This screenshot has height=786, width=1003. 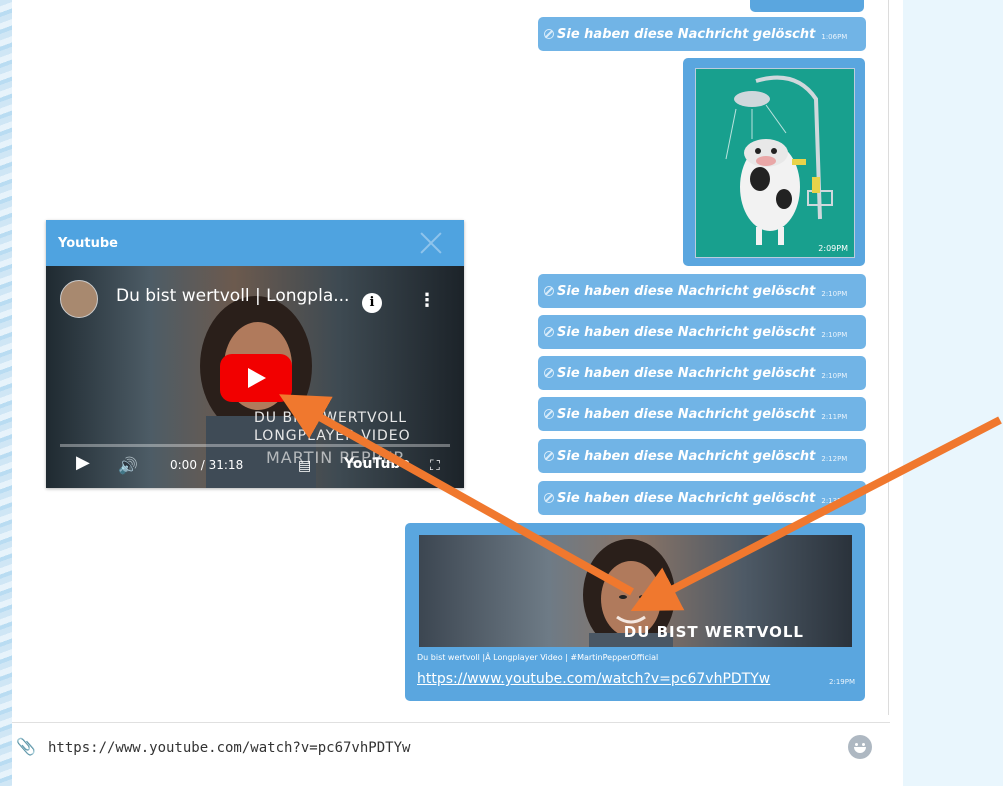 I want to click on emoji-icon, so click(x=860, y=747).